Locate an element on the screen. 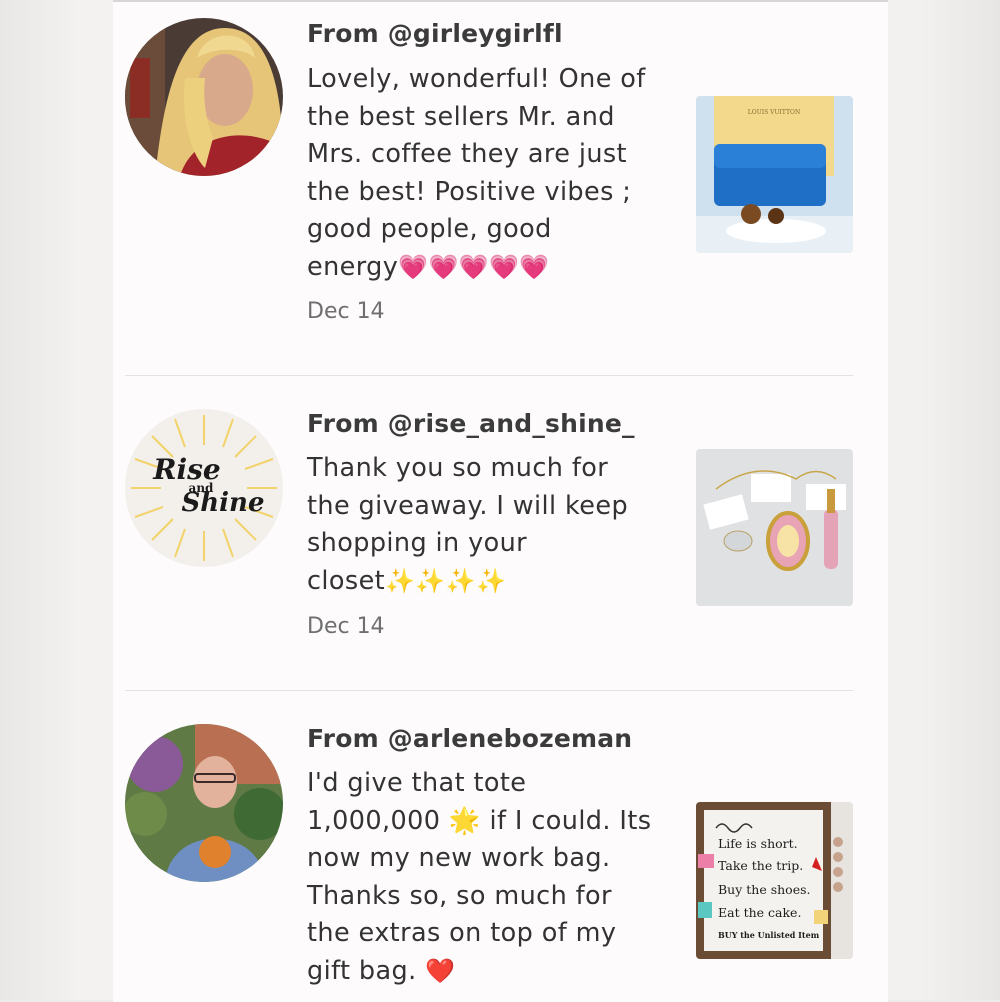 The height and width of the screenshot is (1002, 1000). sparkles-emoji-icons: ✨✨✨✨ is located at coordinates (446, 580).